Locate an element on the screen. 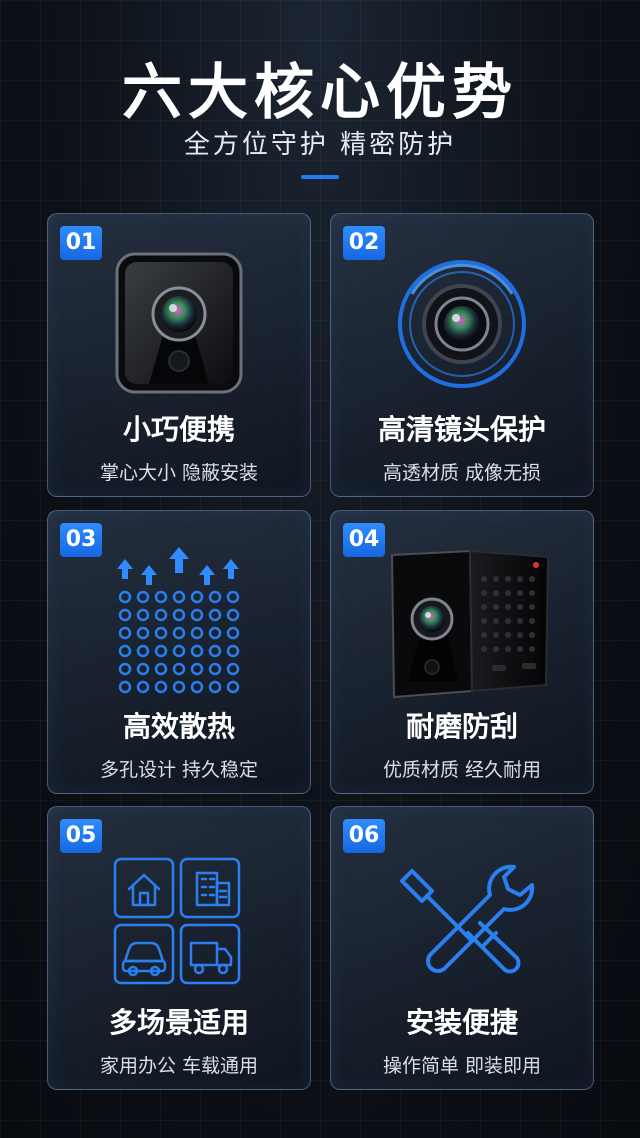 This screenshot has width=640, height=1138. scenes-icon is located at coordinates (177, 921).